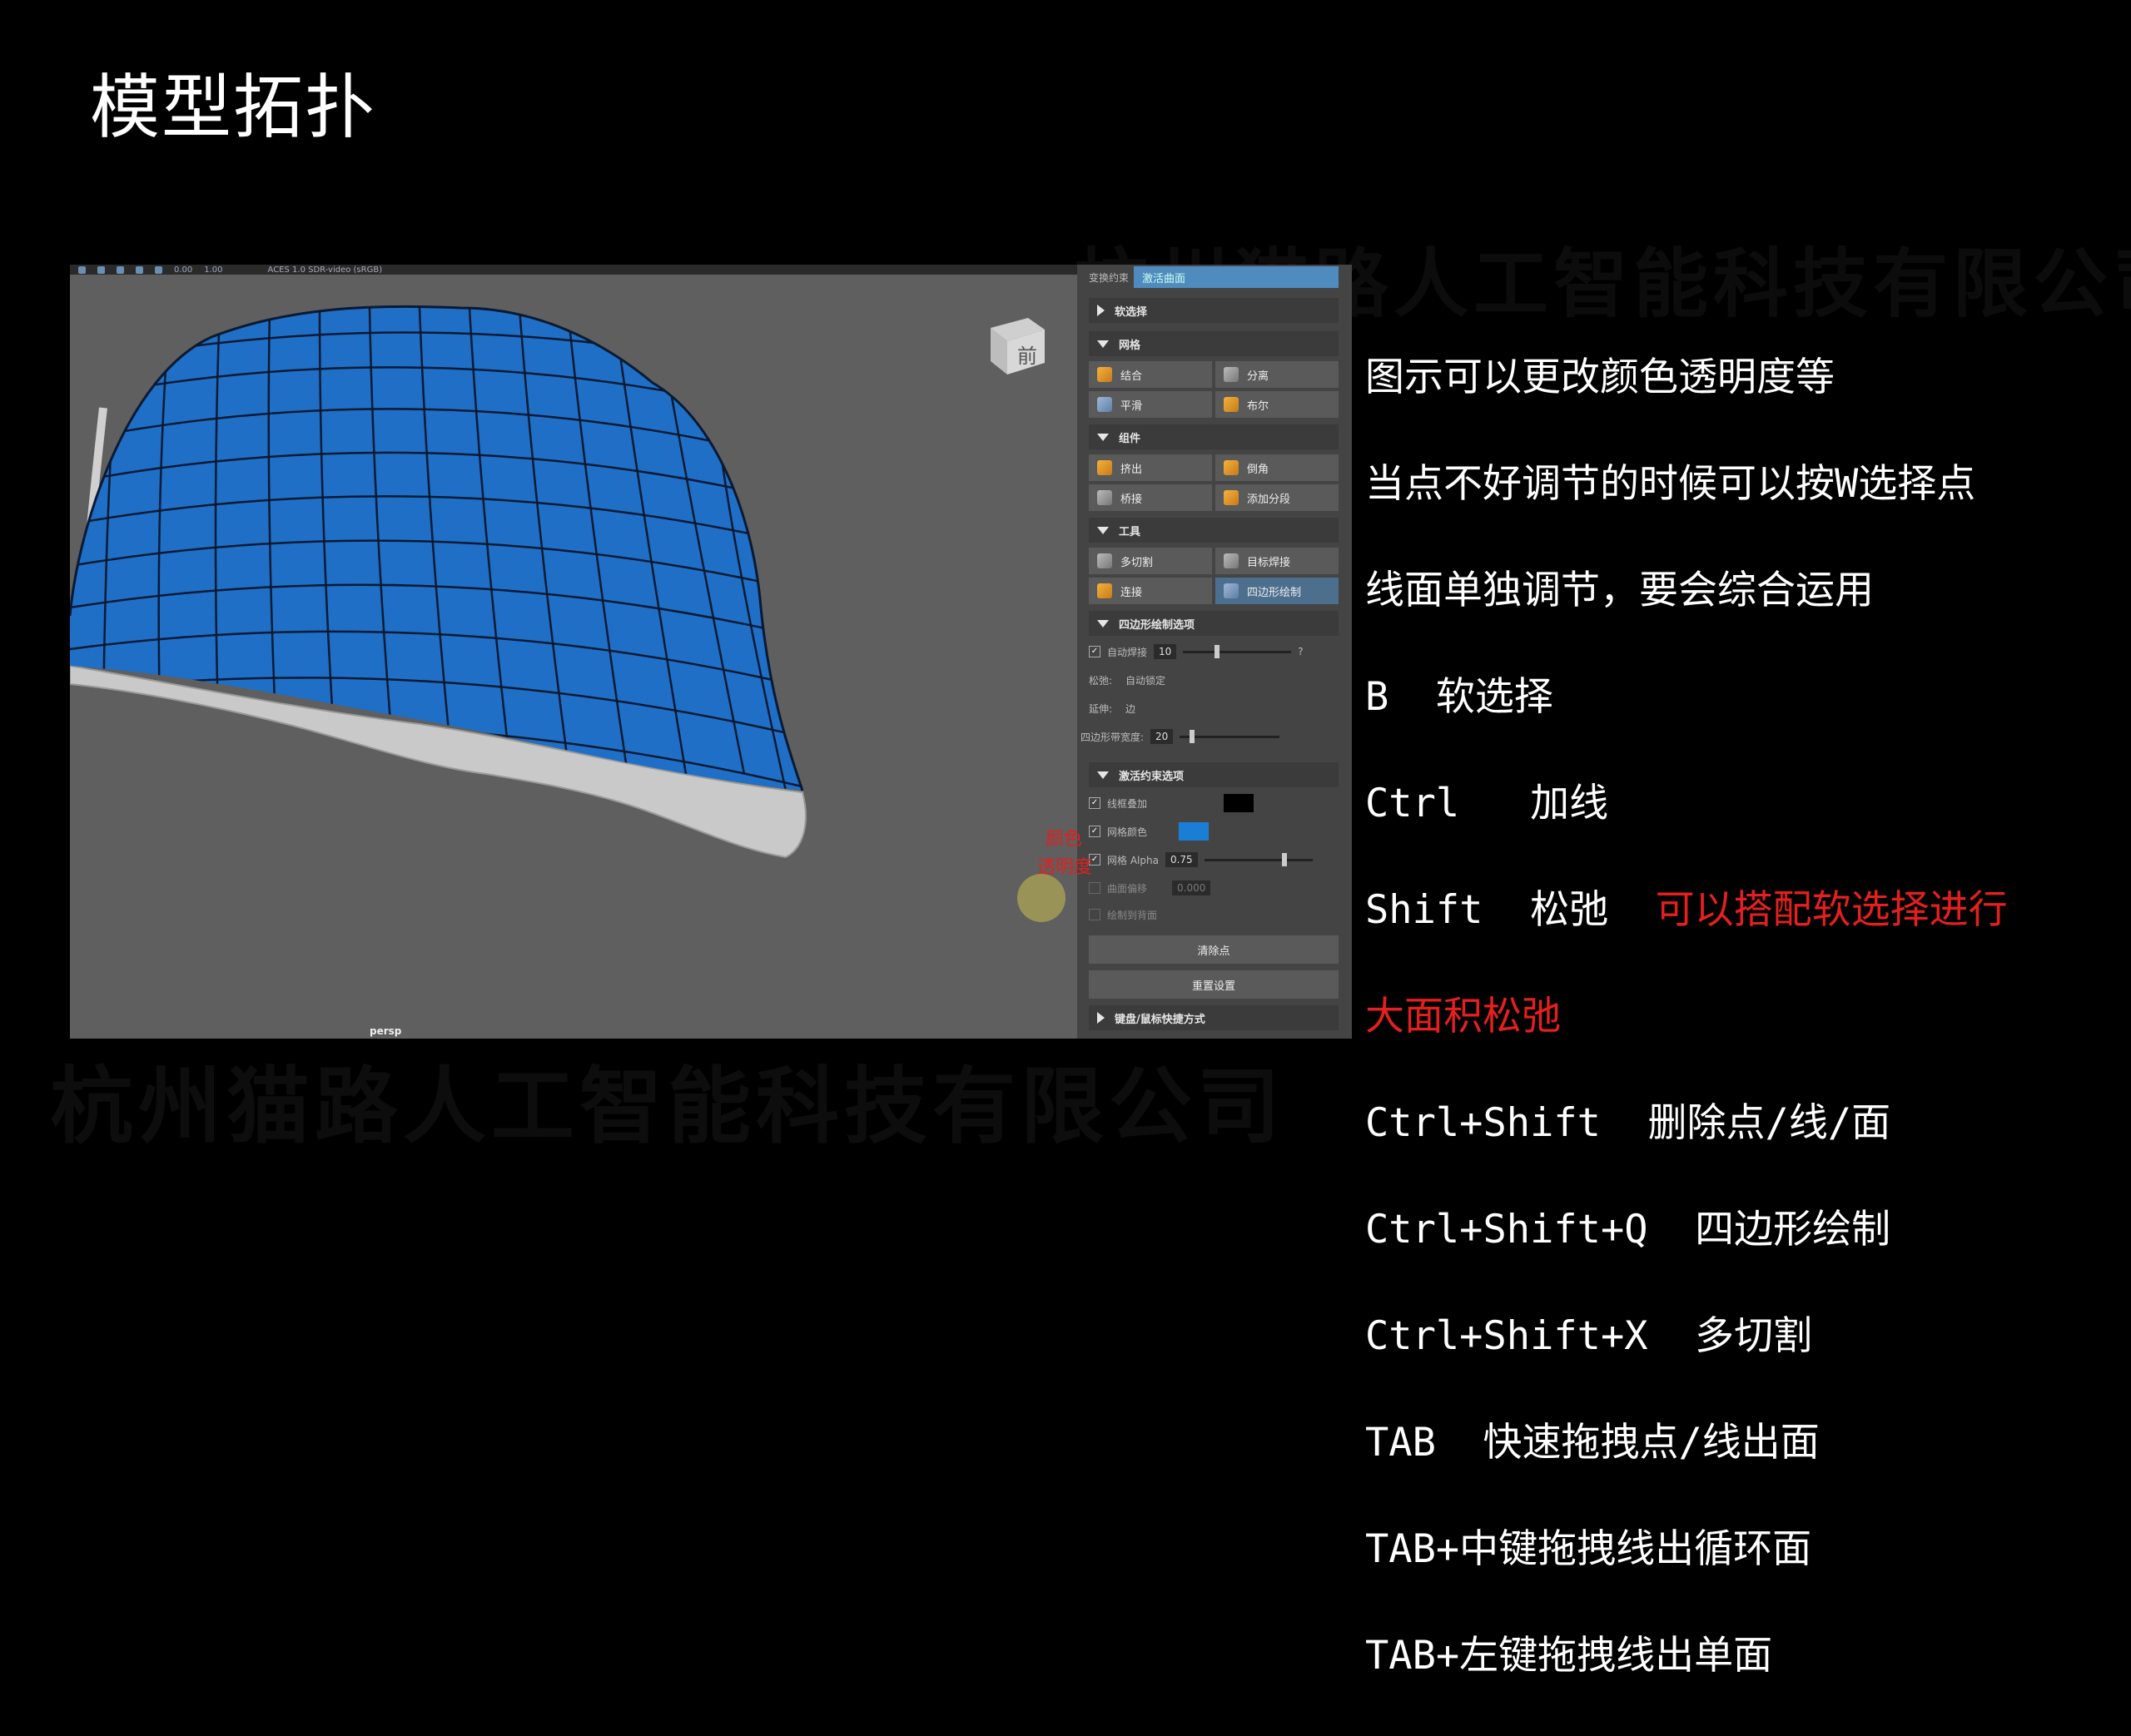 This screenshot has height=1736, width=2131. I want to click on section-label: 激活约束选项, so click(1152, 777).